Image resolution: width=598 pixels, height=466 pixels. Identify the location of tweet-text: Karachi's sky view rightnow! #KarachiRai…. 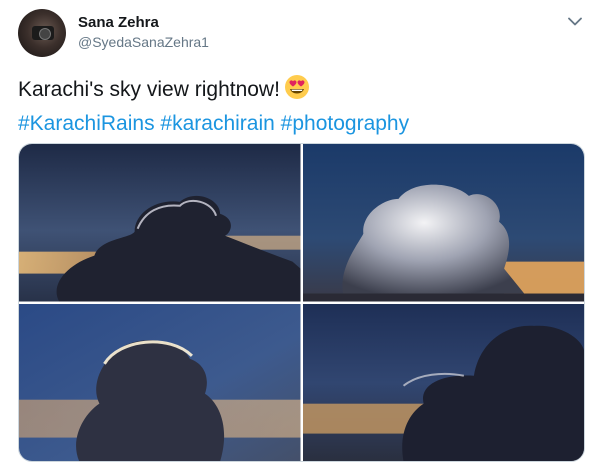
(298, 106).